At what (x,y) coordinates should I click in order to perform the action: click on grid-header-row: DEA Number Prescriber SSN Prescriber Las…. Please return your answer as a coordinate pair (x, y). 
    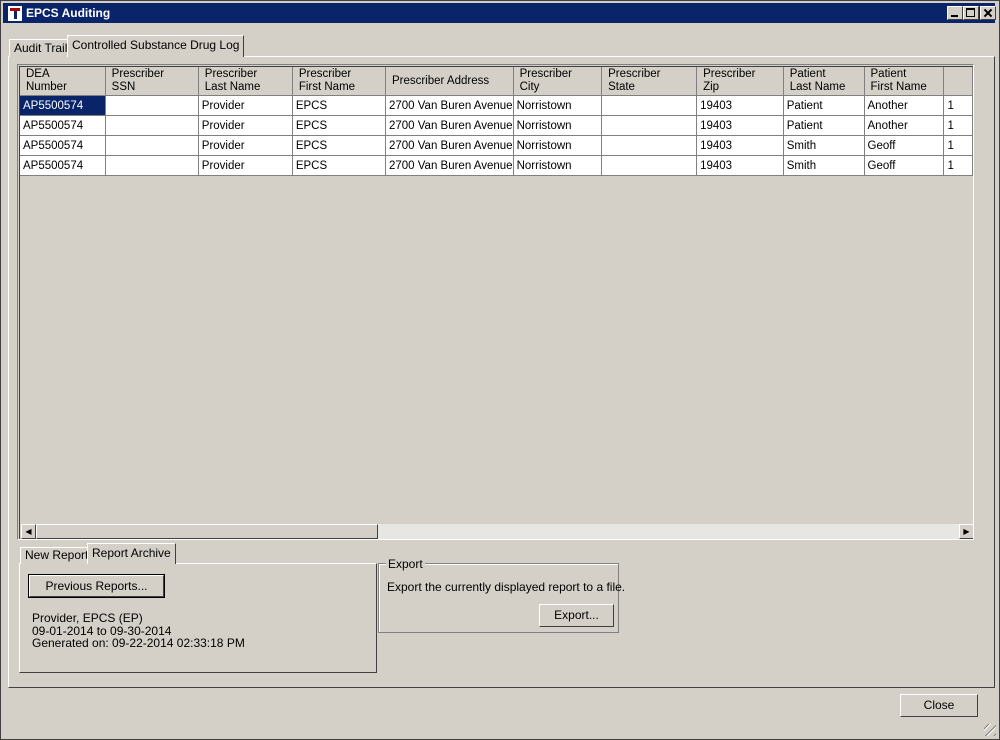
    Looking at the image, I should click on (496, 81).